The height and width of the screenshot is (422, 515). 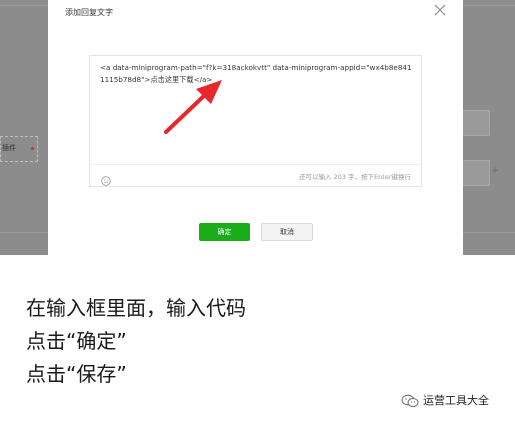 What do you see at coordinates (76, 374) in the screenshot?
I see `instruction-step: 点击“保存”` at bounding box center [76, 374].